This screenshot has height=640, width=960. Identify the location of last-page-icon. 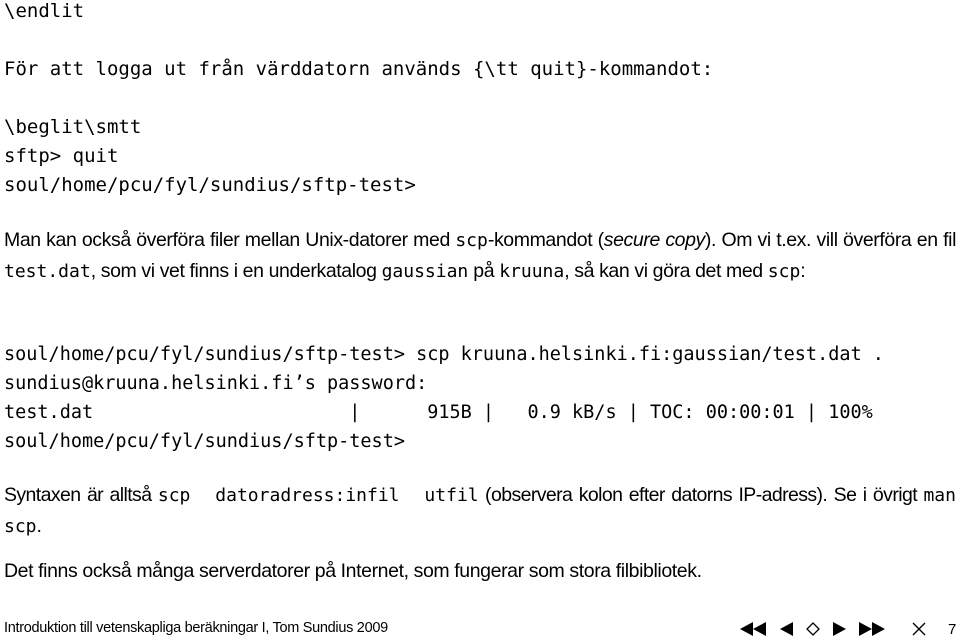
(872, 629).